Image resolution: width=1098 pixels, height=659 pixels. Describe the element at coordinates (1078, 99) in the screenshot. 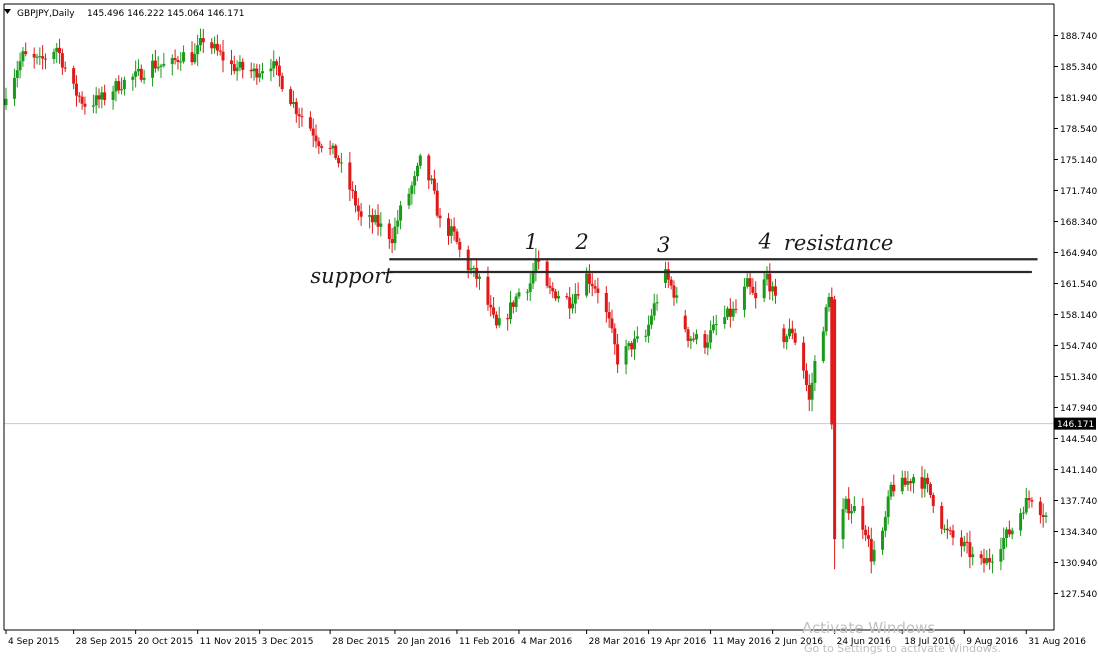

I see `y-tick-label: 181.940` at that location.